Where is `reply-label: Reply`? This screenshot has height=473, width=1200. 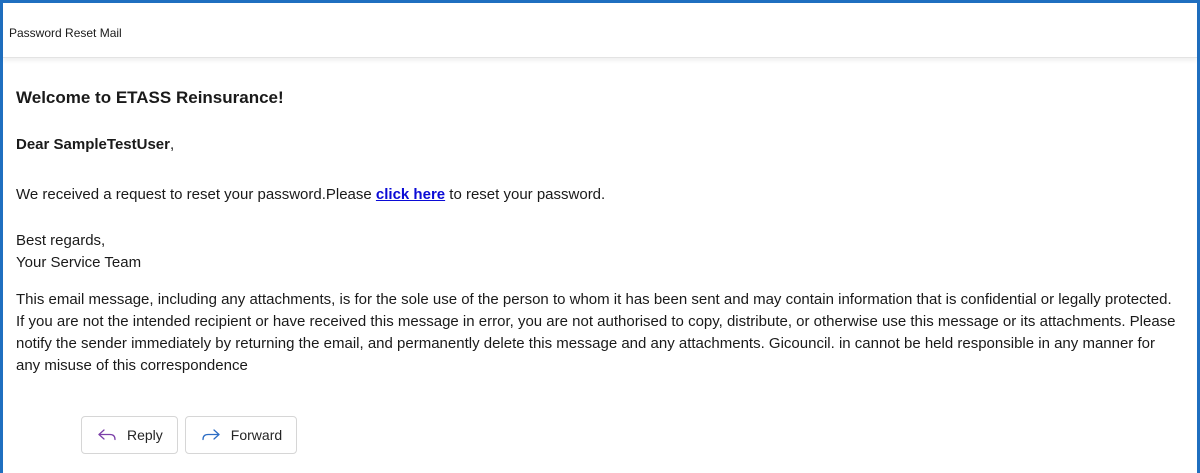
reply-label: Reply is located at coordinates (145, 435).